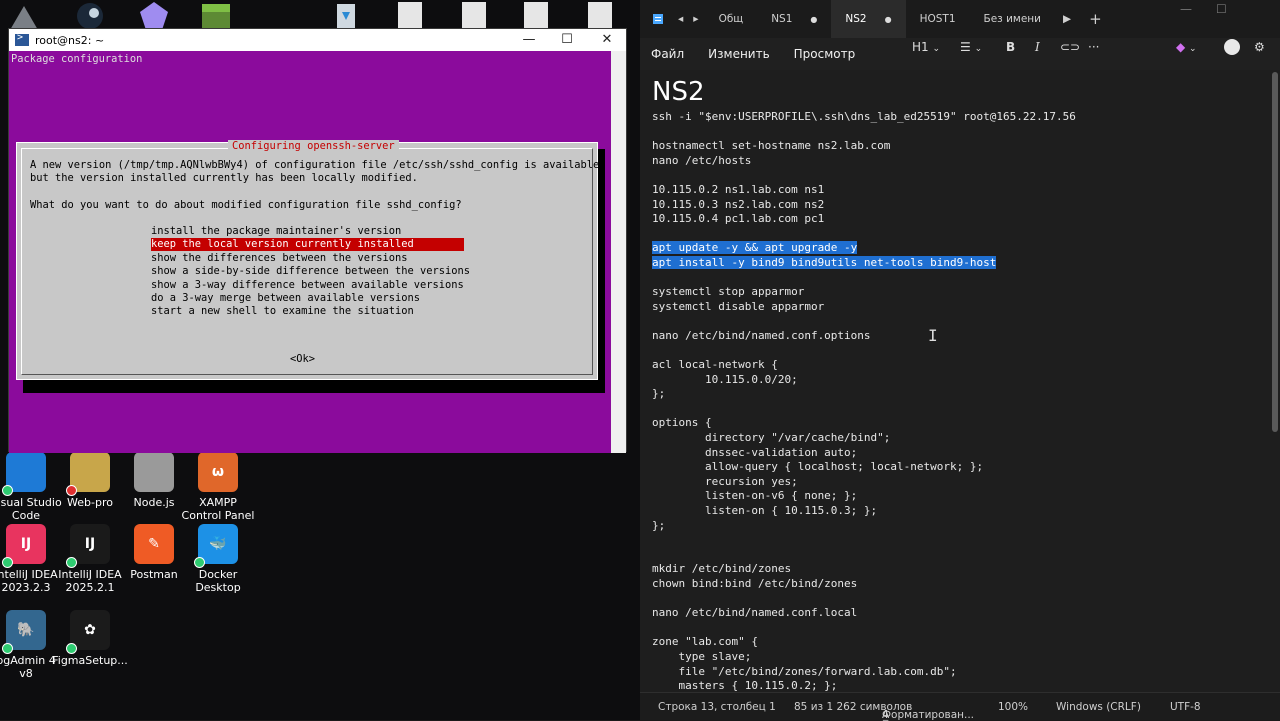 Image resolution: width=1280 pixels, height=721 pixels. Describe the element at coordinates (864, 496) in the screenshot. I see `code-line: listen-on-v6 { none; };` at that location.